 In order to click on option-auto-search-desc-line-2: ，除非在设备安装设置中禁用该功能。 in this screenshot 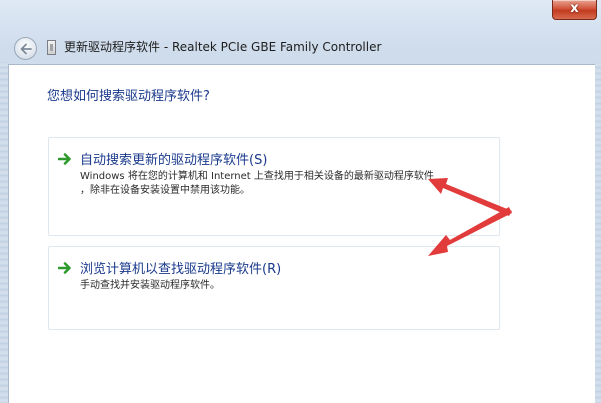, I will do `click(165, 190)`.